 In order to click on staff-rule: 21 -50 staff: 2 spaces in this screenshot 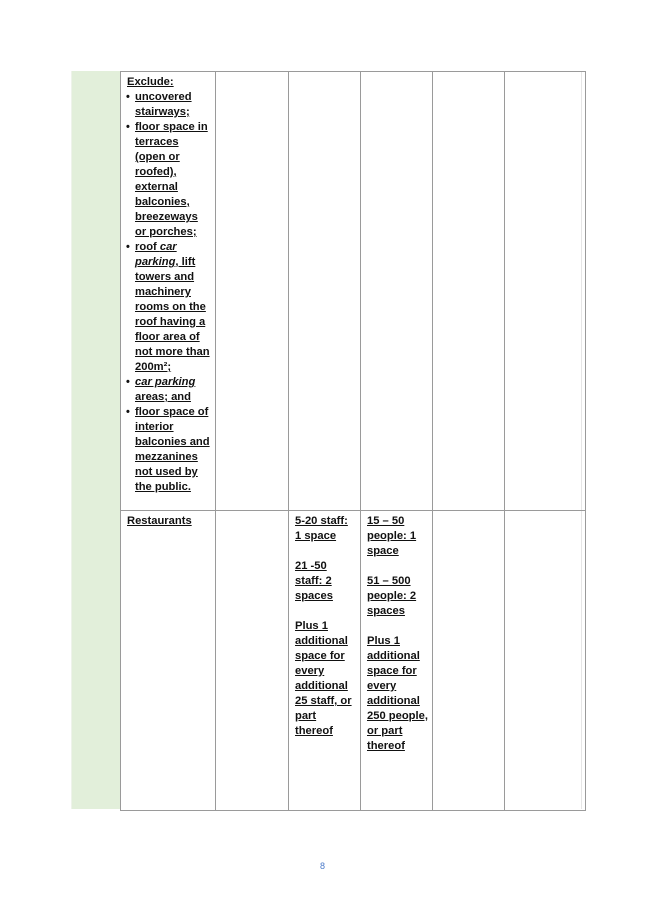, I will do `click(314, 581)`.